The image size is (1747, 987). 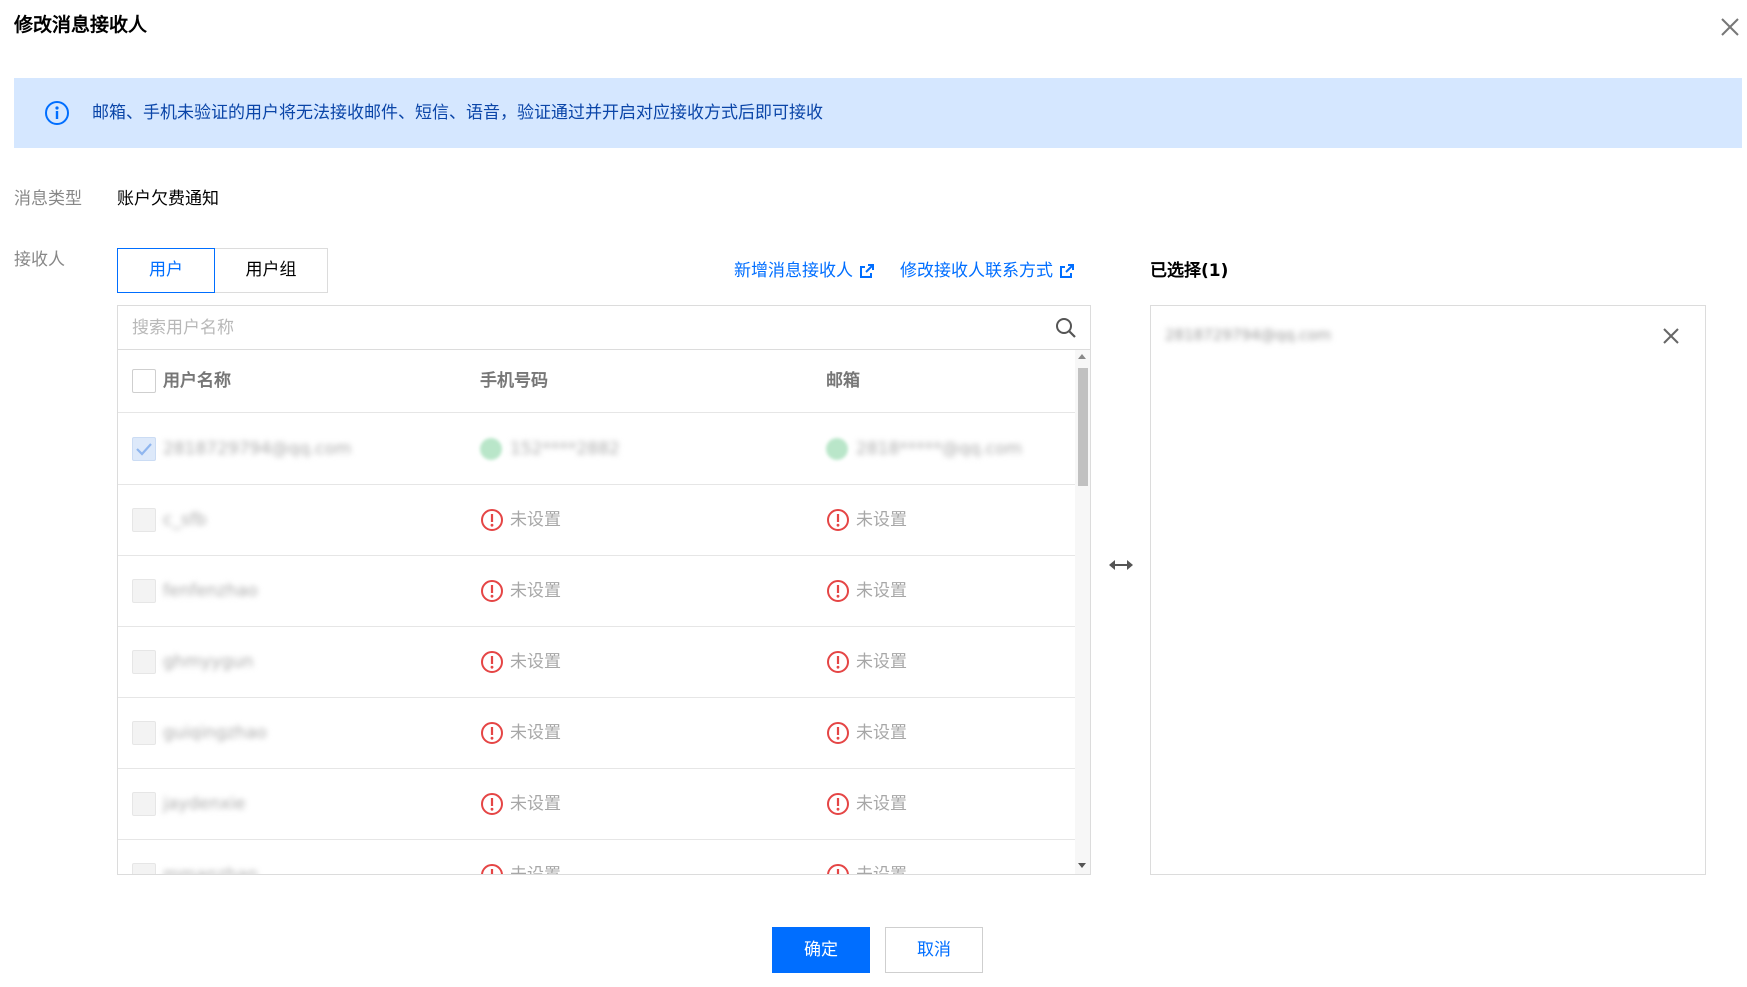 What do you see at coordinates (204, 804) in the screenshot?
I see `row-username: jaydenxie` at bounding box center [204, 804].